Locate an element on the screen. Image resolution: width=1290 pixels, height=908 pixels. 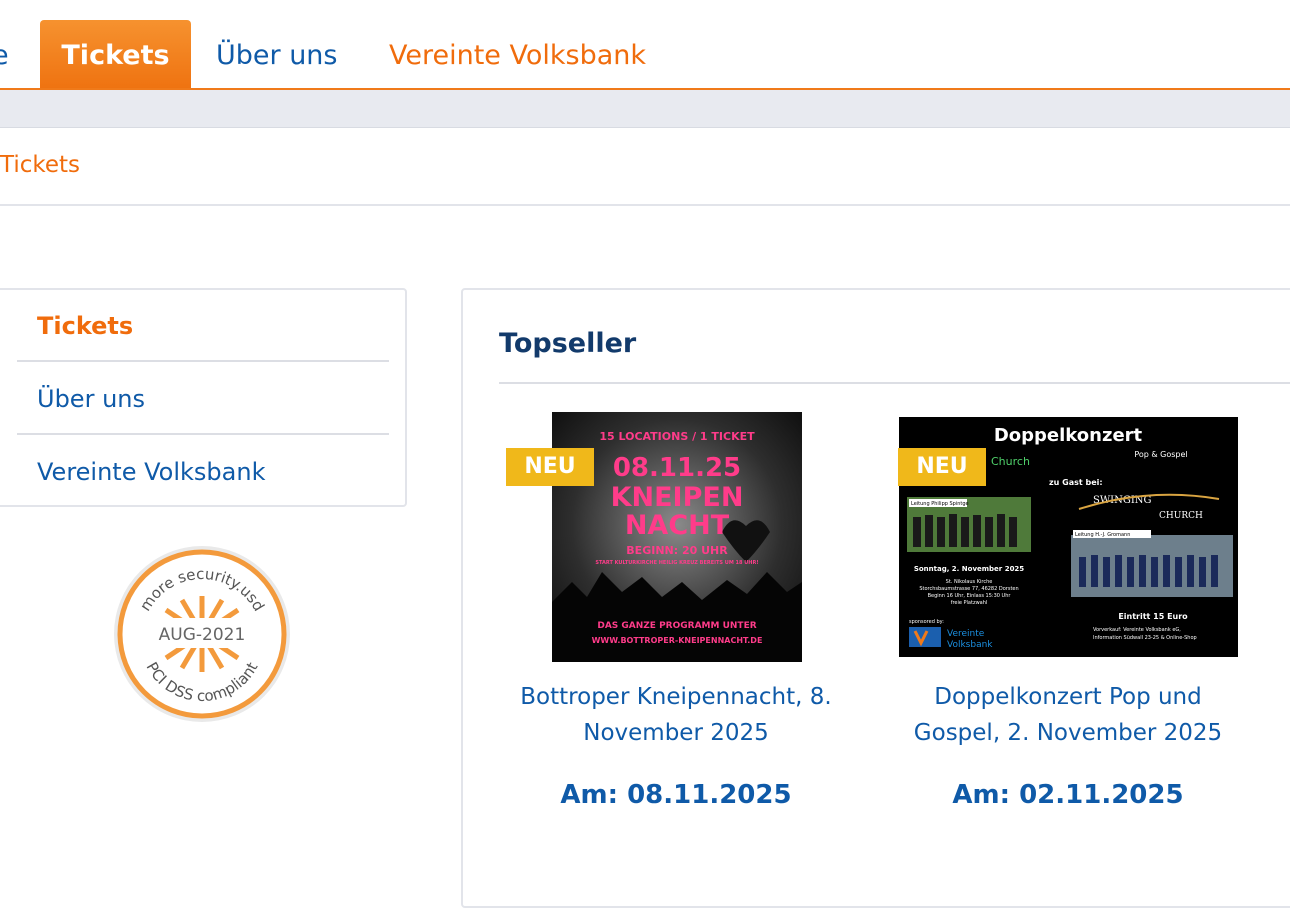
poster-where: Storchsbaumstrasse 77, 46282 Dorsten is located at coordinates (968, 589).